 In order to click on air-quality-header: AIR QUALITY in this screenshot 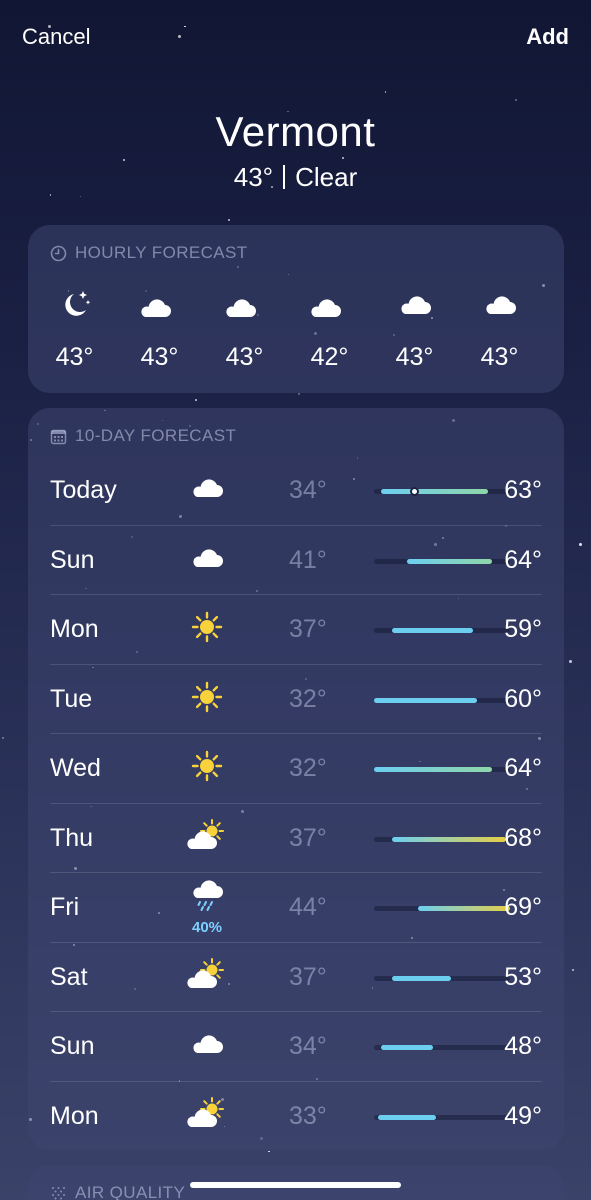, I will do `click(117, 1191)`.